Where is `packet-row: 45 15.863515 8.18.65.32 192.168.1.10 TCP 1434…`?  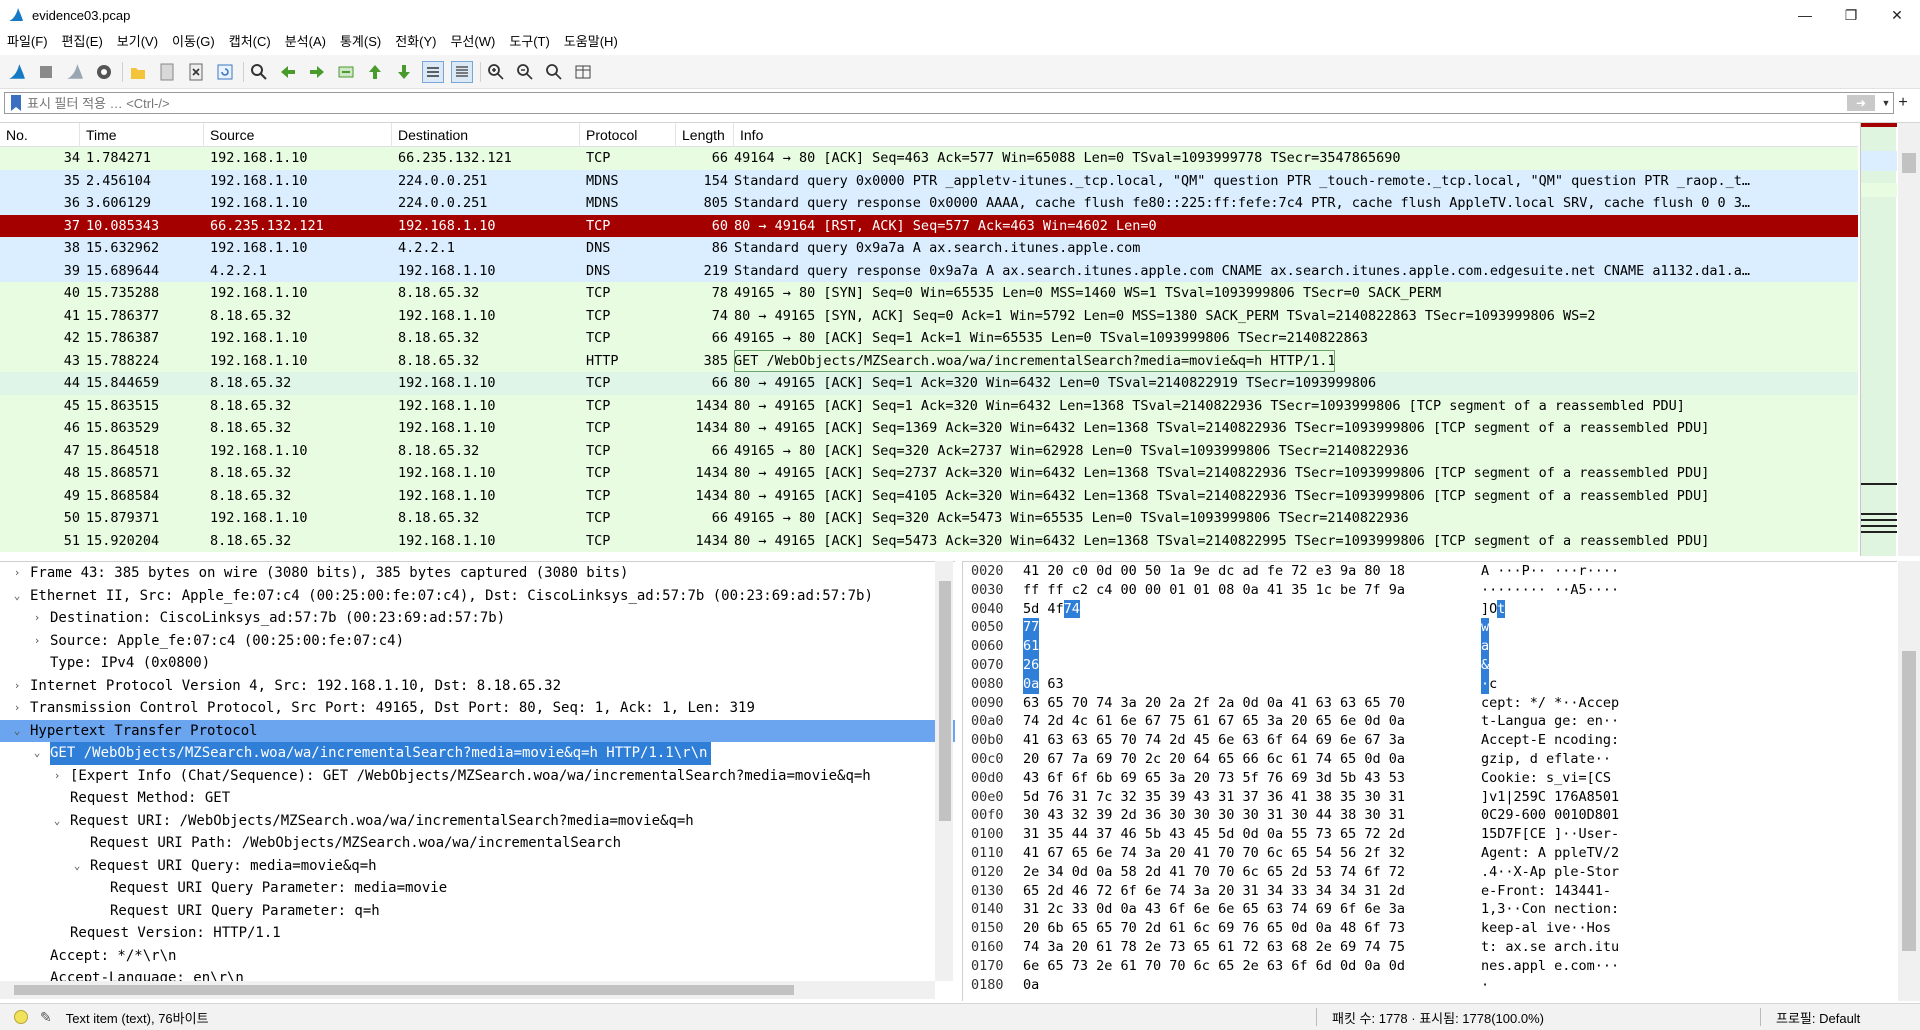 packet-row: 45 15.863515 8.18.65.32 192.168.1.10 TCP 1434… is located at coordinates (929, 405).